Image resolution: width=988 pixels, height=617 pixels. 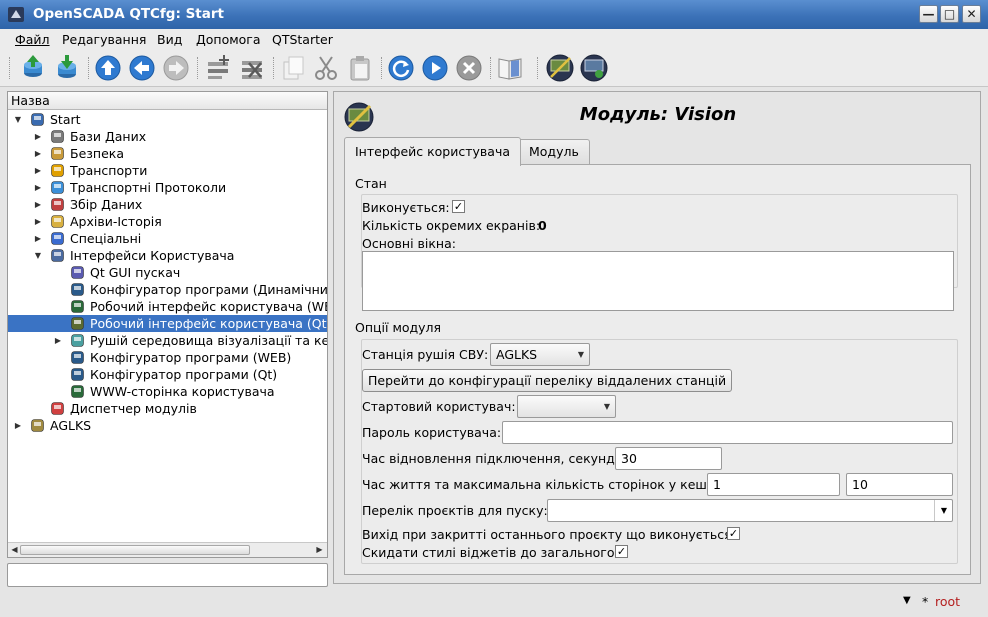 What do you see at coordinates (32, 39) in the screenshot?
I see `menu-file: Файл` at bounding box center [32, 39].